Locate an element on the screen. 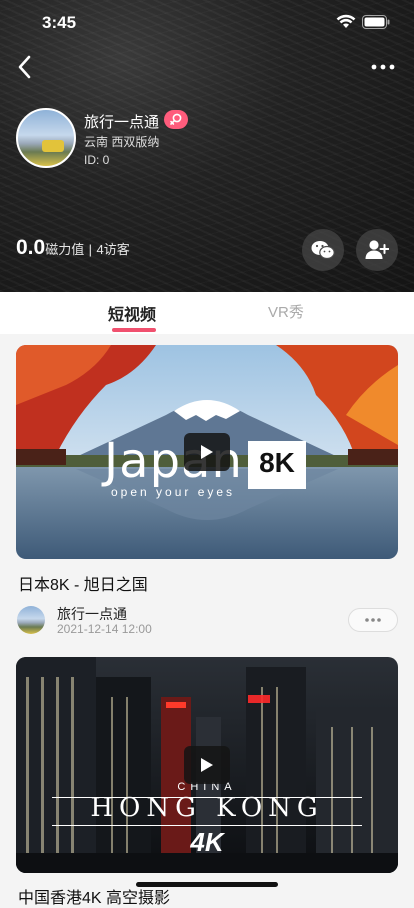  battery-icon is located at coordinates (376, 22).